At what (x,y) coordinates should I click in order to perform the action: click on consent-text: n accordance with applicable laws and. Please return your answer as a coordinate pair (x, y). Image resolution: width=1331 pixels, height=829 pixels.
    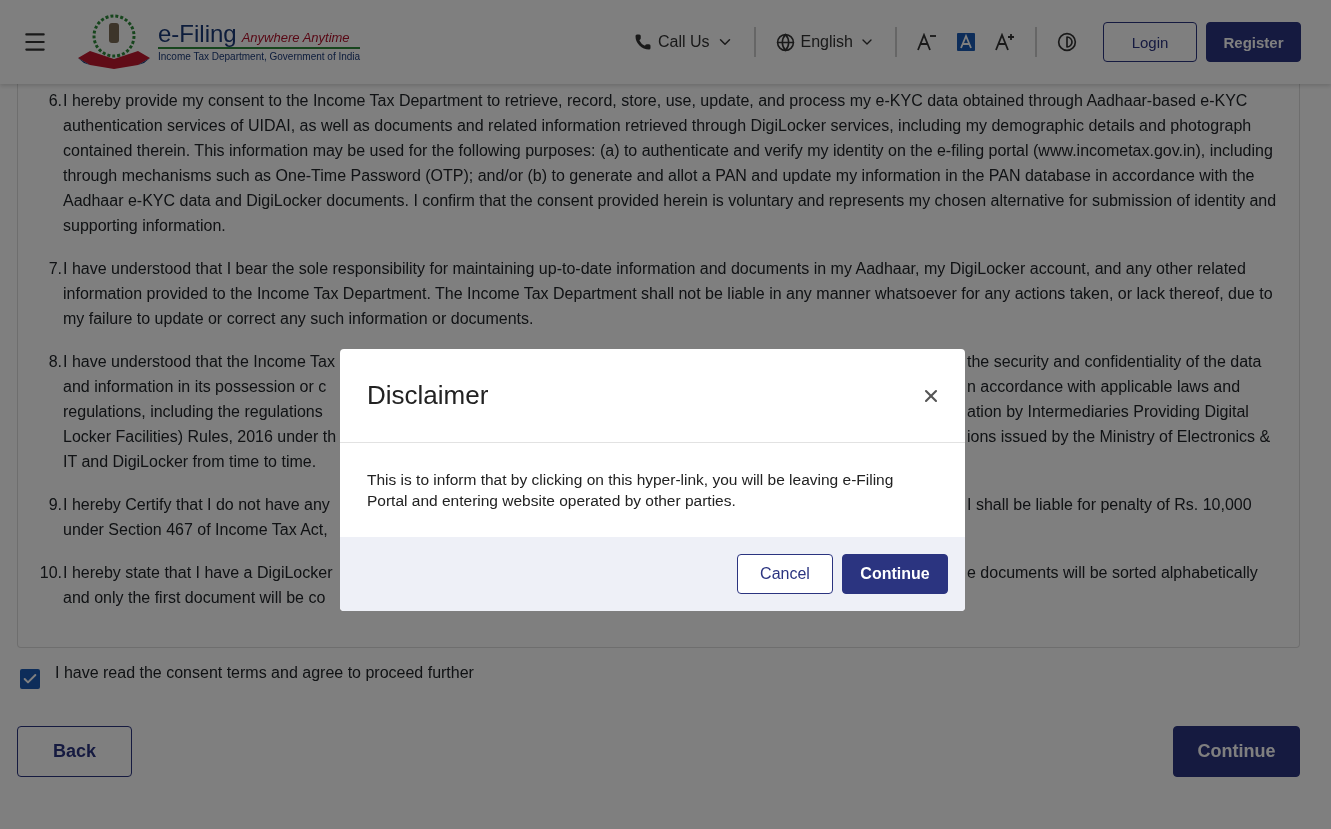
    Looking at the image, I should click on (1104, 387).